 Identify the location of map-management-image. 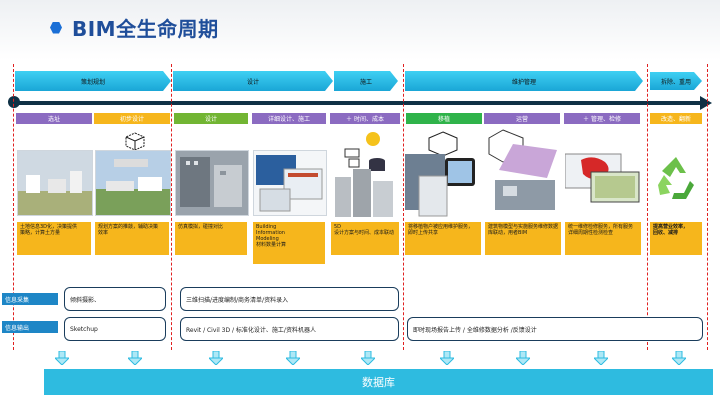
(603, 178).